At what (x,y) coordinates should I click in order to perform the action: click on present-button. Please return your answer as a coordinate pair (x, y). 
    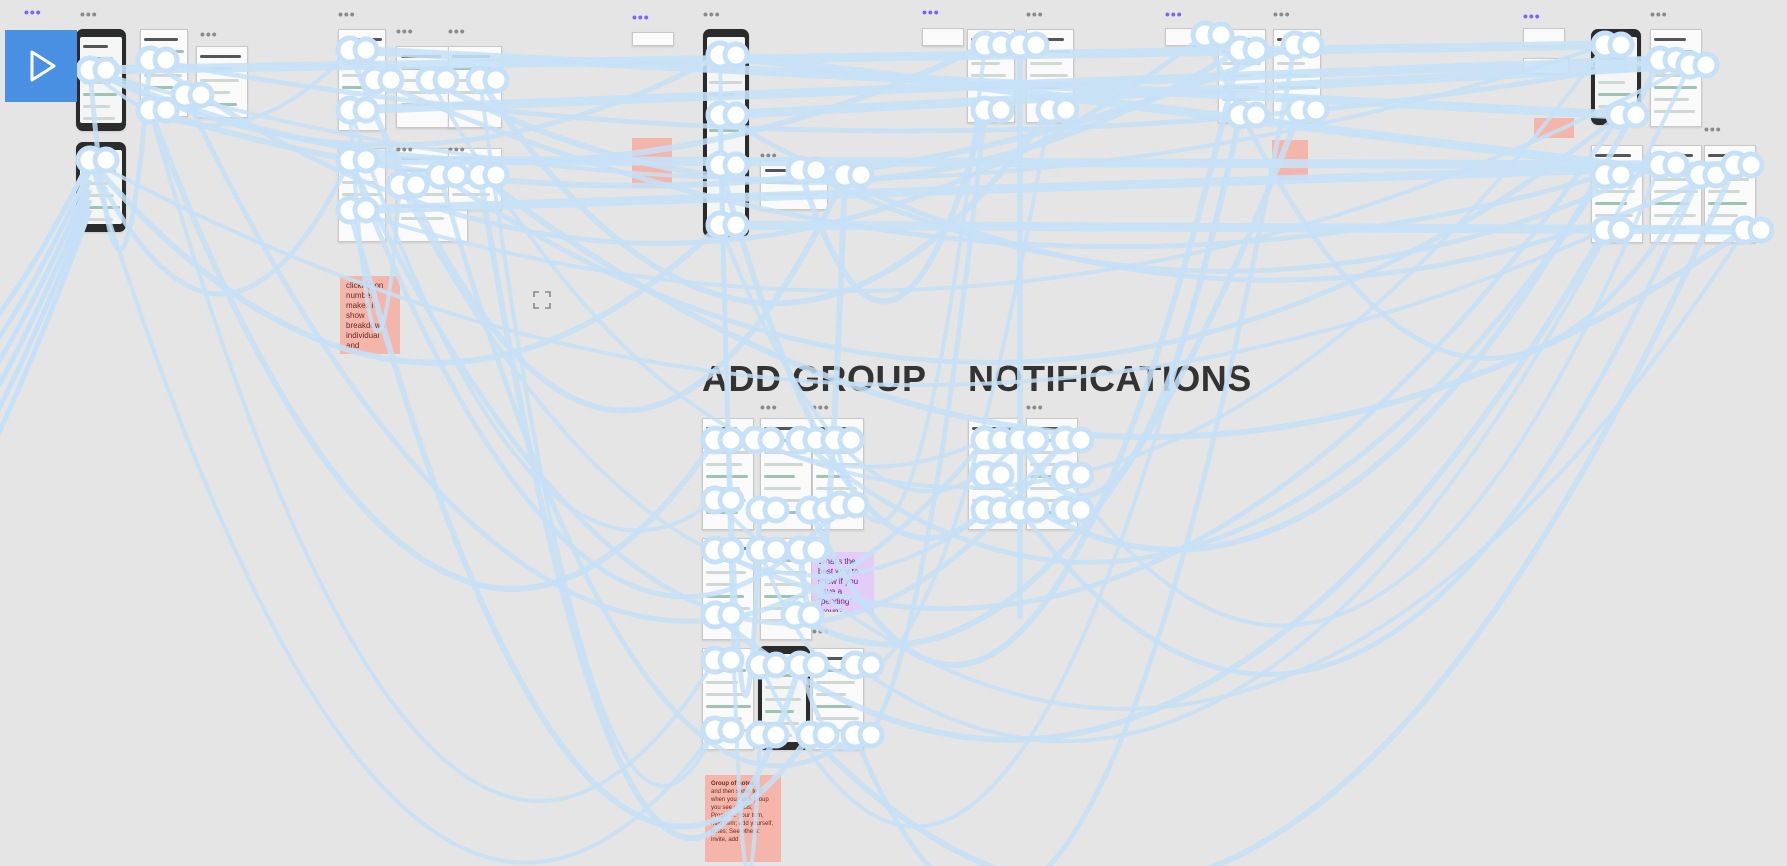
    Looking at the image, I should click on (41, 66).